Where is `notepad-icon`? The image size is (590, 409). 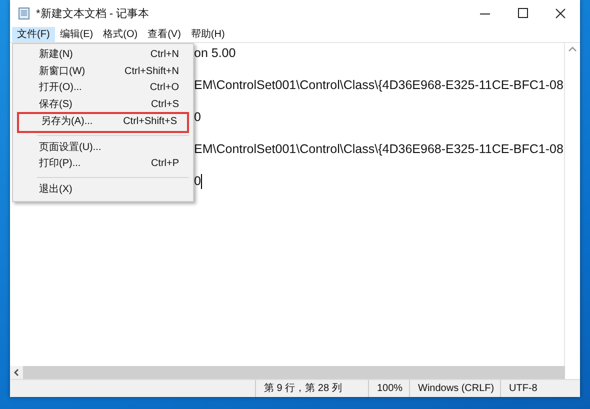 notepad-icon is located at coordinates (24, 13).